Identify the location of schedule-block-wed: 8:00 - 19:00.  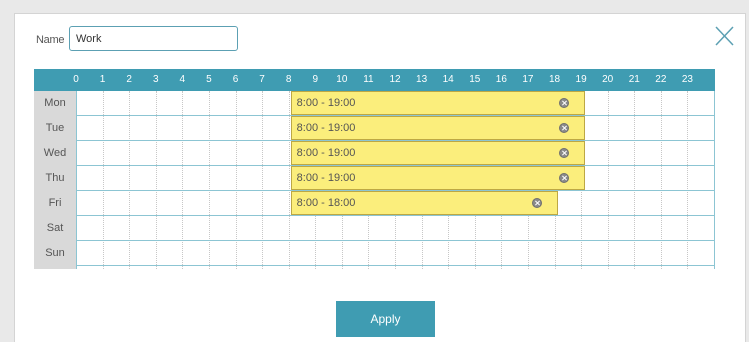
(438, 153).